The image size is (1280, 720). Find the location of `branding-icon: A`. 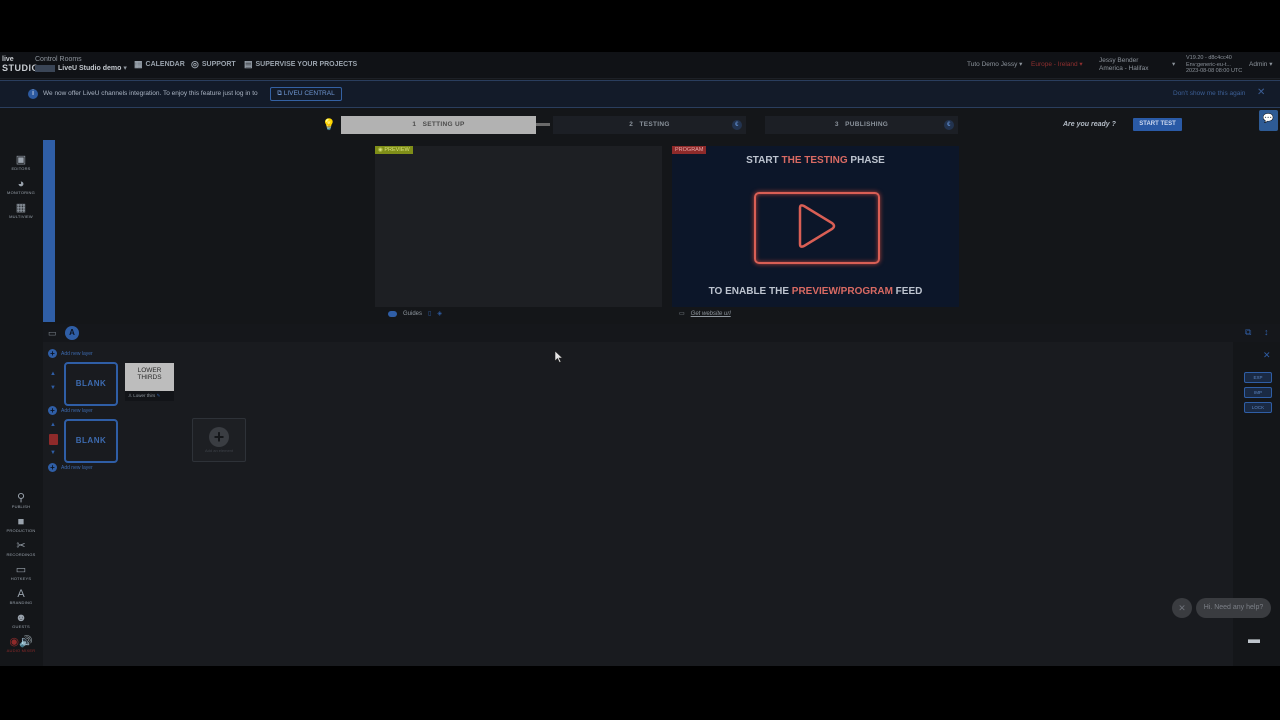

branding-icon: A is located at coordinates (21, 594).